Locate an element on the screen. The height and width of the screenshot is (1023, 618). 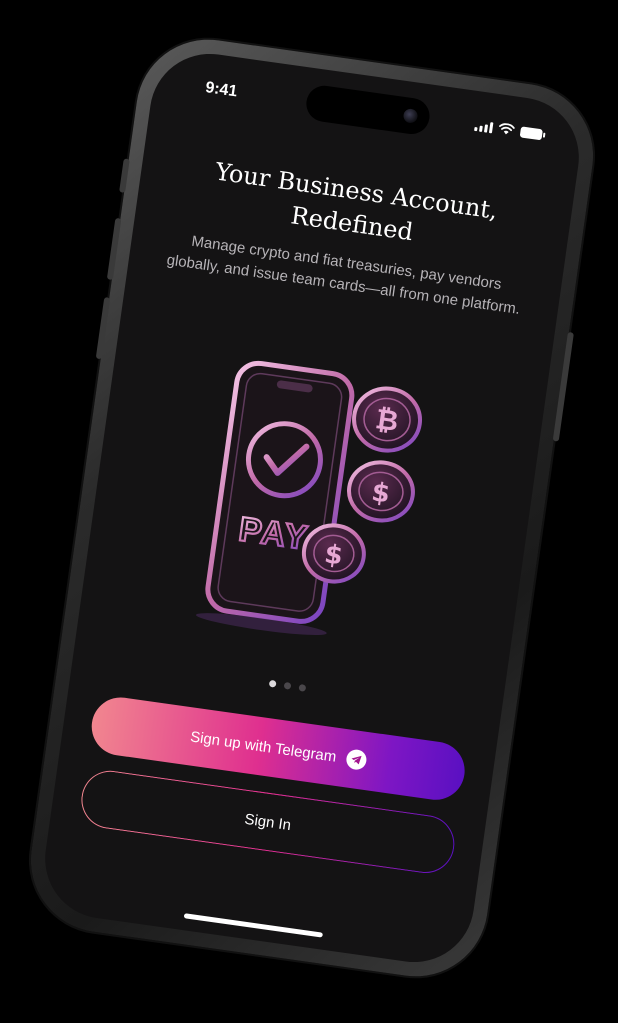
volume-down-button is located at coordinates (103, 328).